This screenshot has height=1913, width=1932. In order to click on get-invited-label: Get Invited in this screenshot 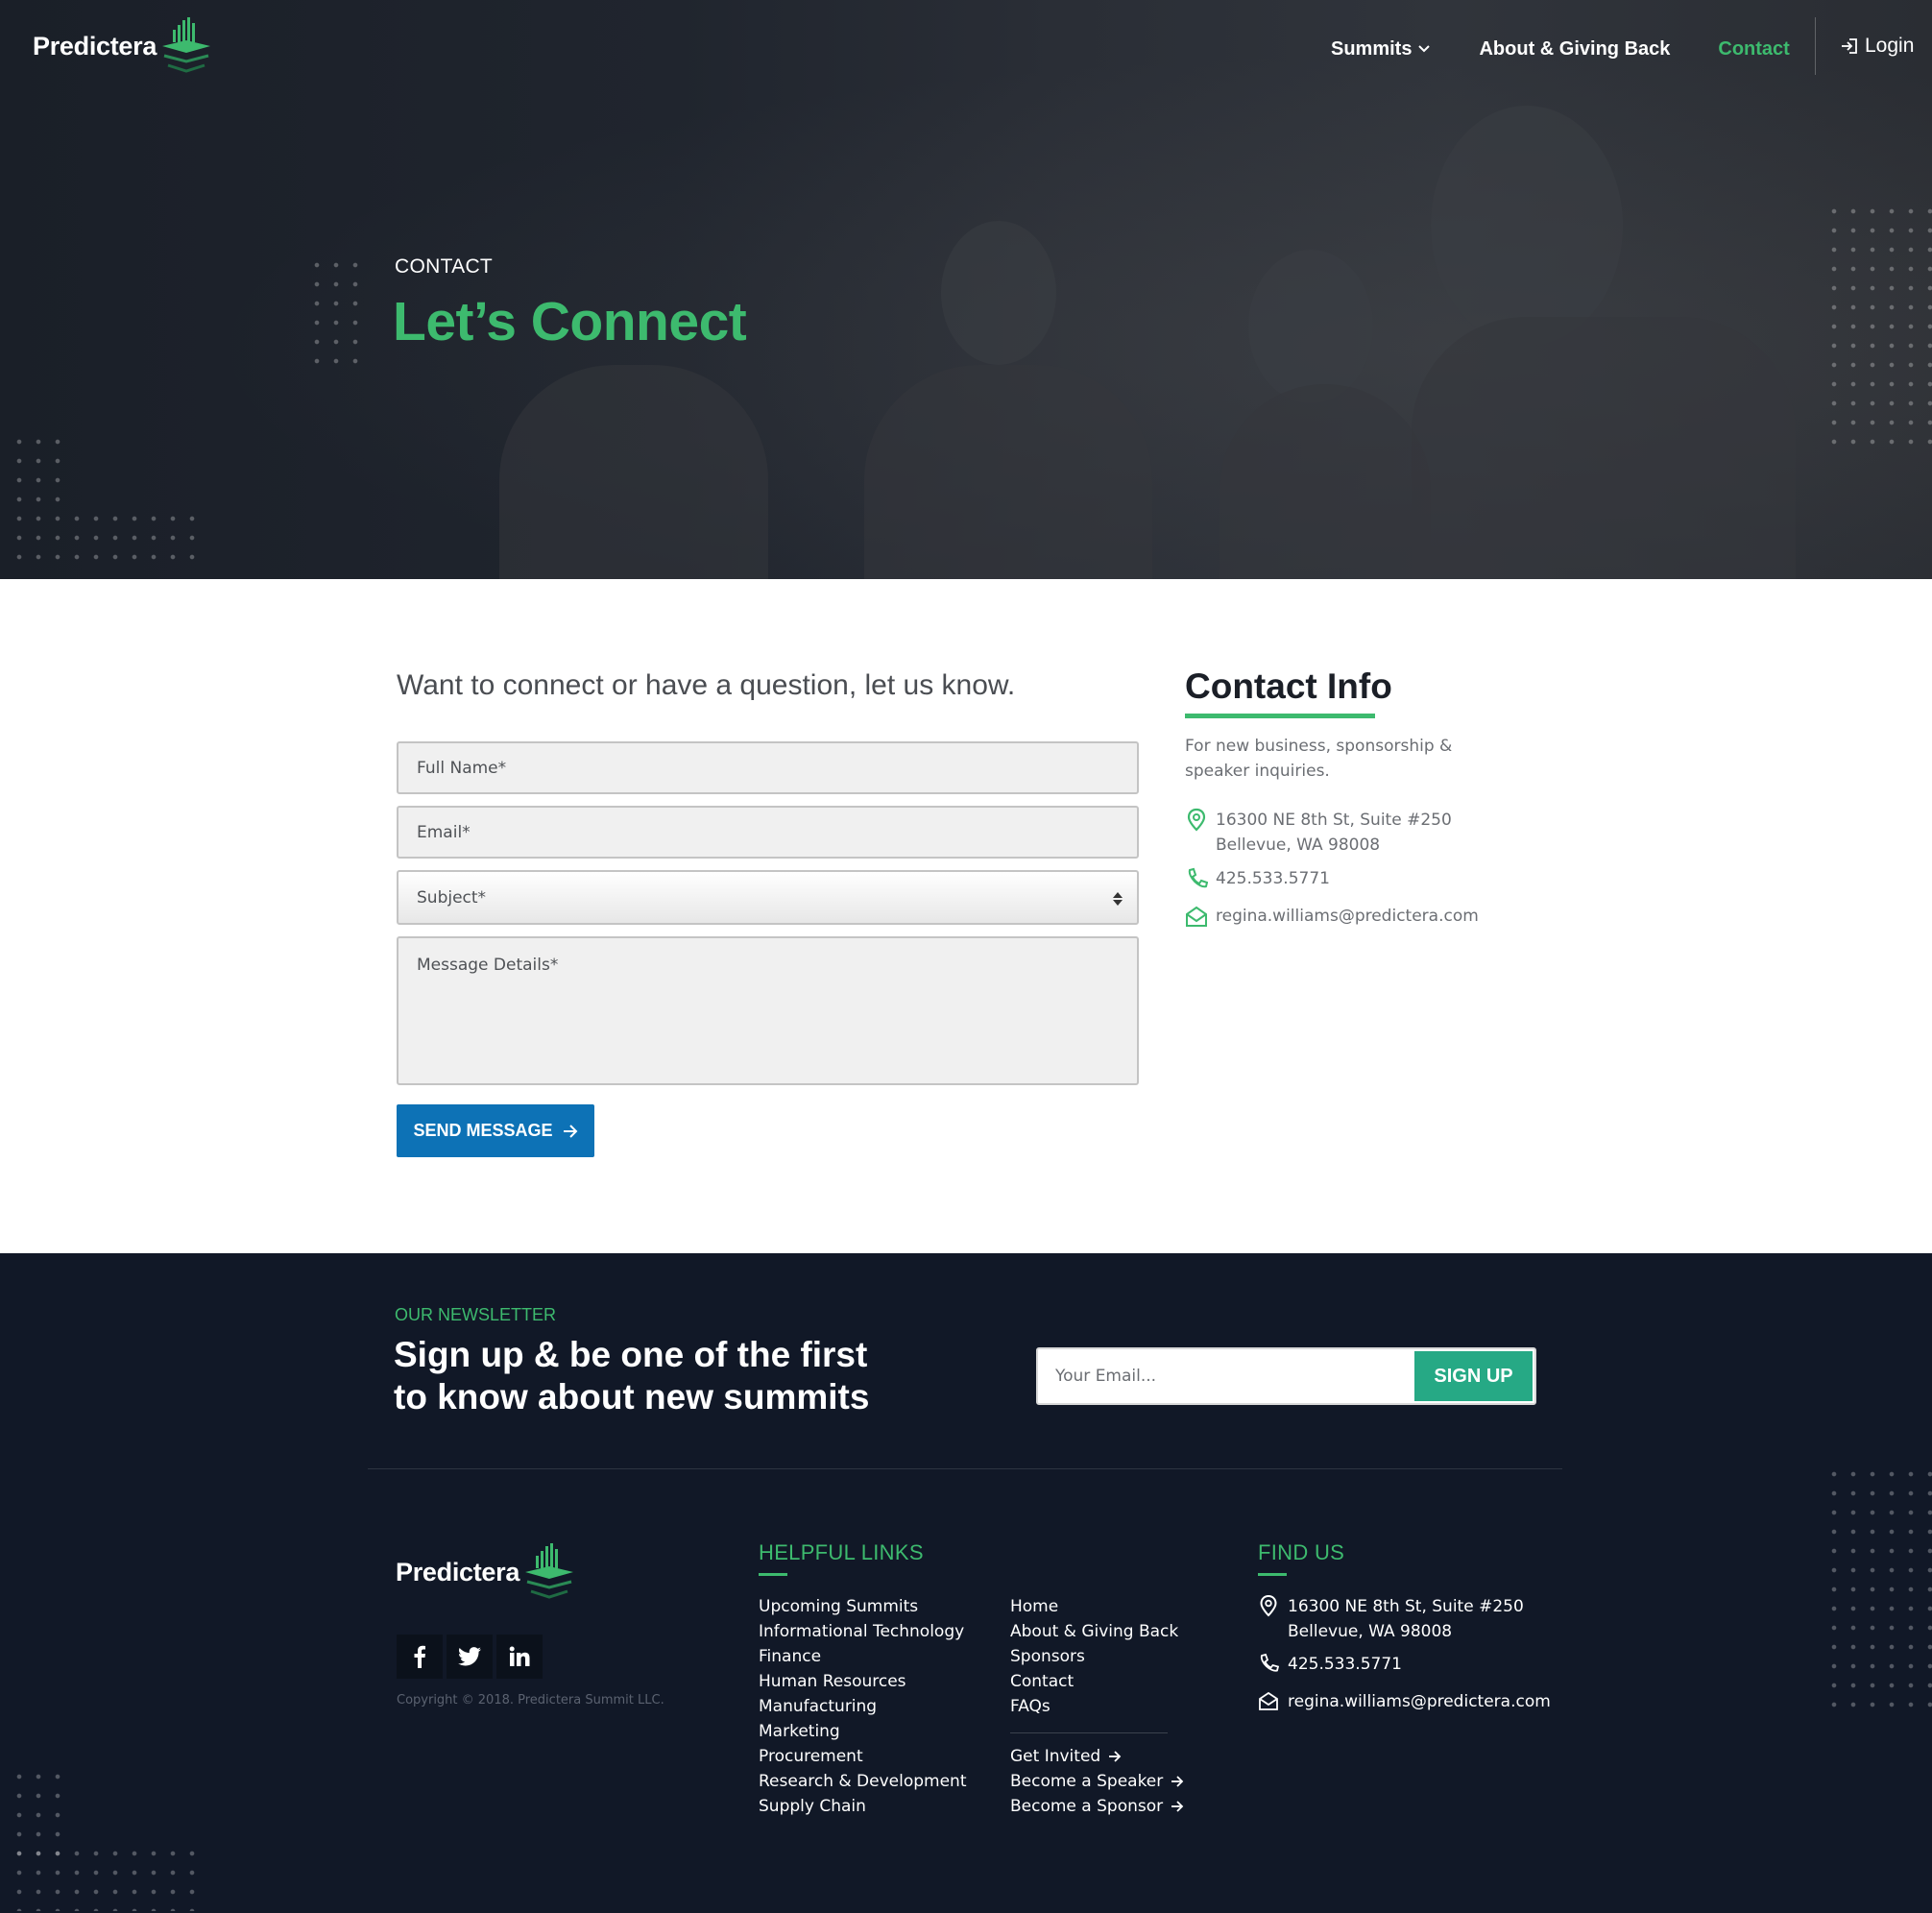, I will do `click(1055, 1756)`.